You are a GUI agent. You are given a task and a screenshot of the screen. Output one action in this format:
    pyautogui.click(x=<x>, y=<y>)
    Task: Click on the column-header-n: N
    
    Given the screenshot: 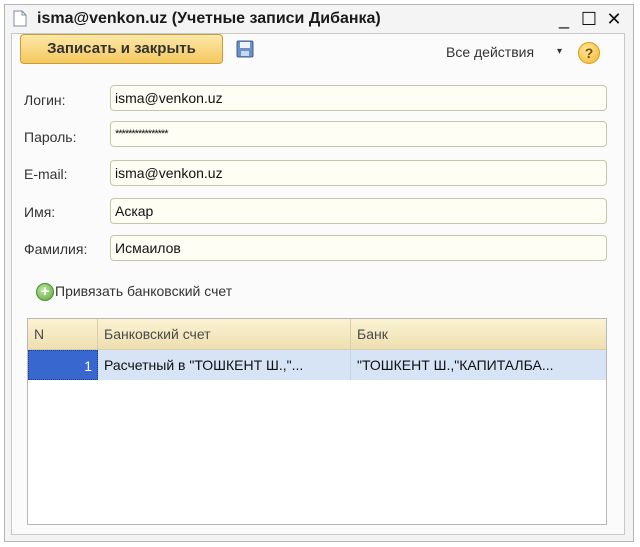 What is the action you would take?
    pyautogui.click(x=63, y=334)
    